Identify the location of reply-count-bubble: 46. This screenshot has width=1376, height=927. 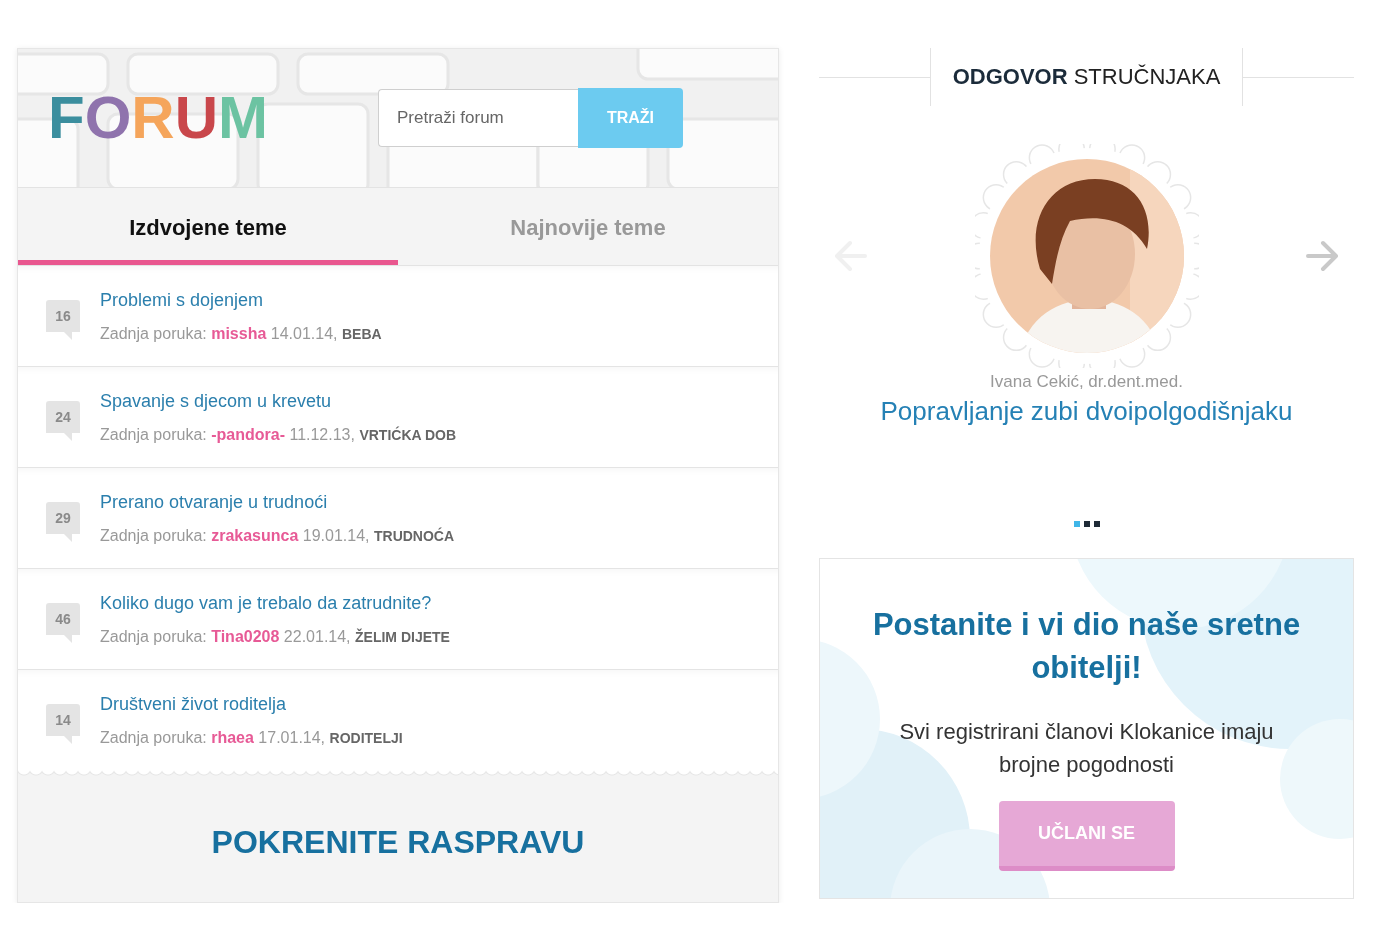
(63, 623).